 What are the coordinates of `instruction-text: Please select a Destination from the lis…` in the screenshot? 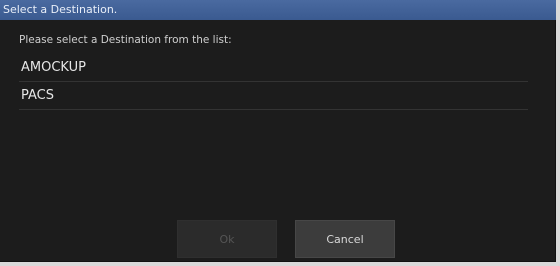 It's located at (125, 40).